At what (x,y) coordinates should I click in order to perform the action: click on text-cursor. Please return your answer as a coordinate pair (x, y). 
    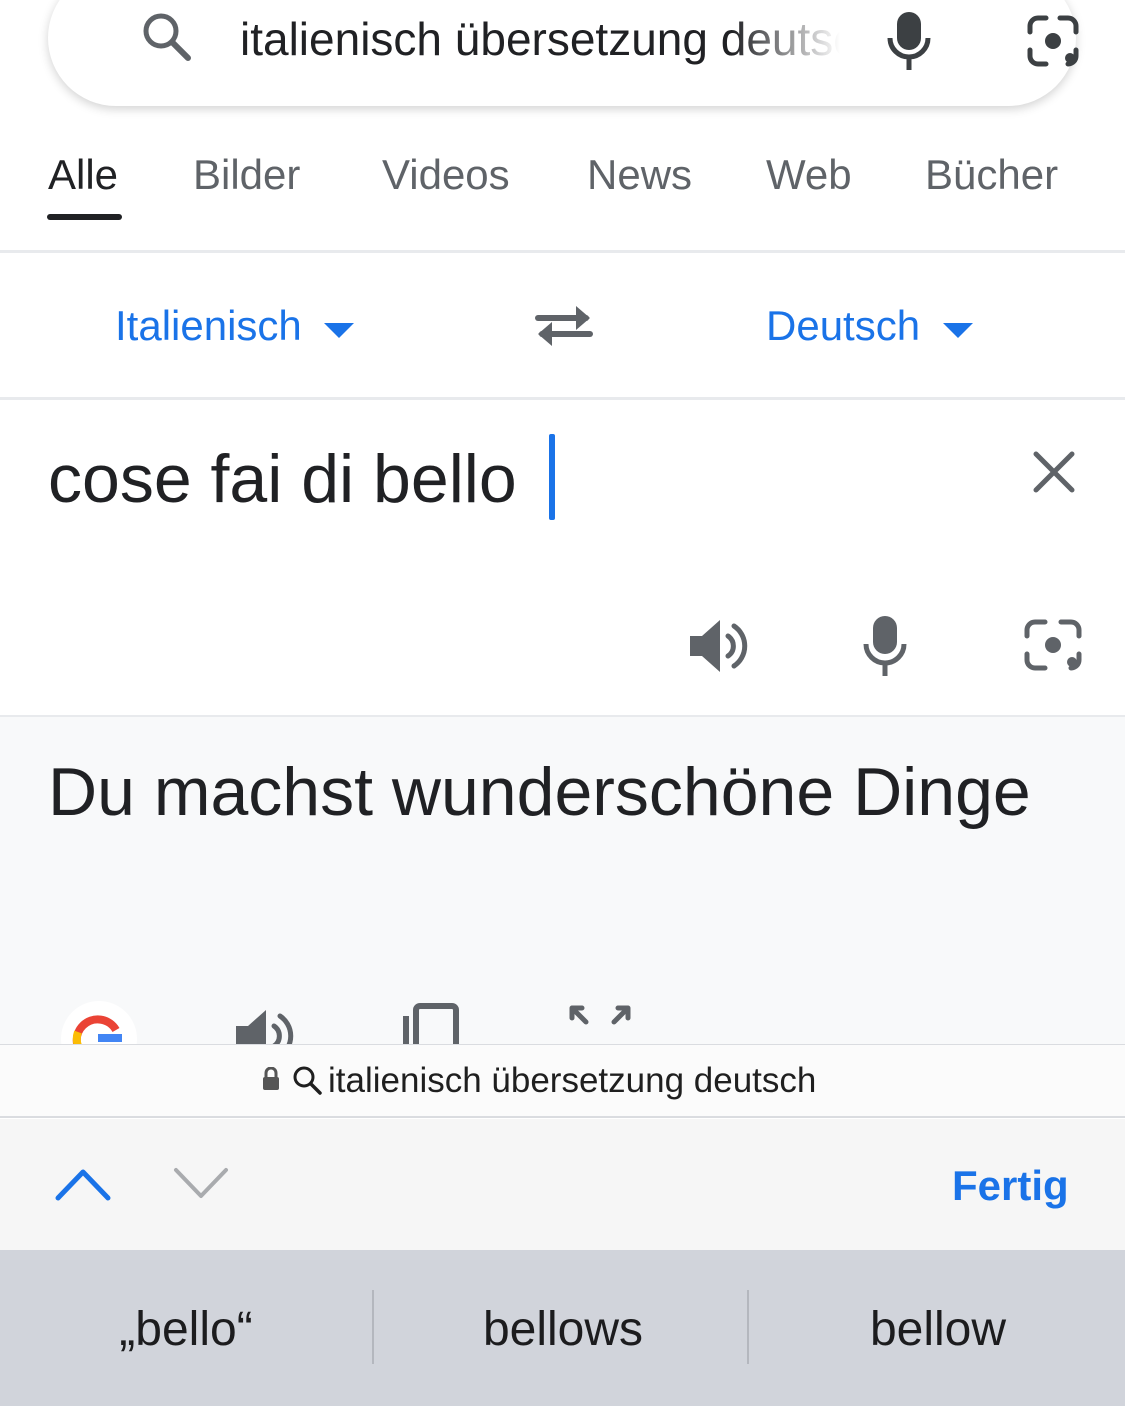
    Looking at the image, I should click on (552, 477).